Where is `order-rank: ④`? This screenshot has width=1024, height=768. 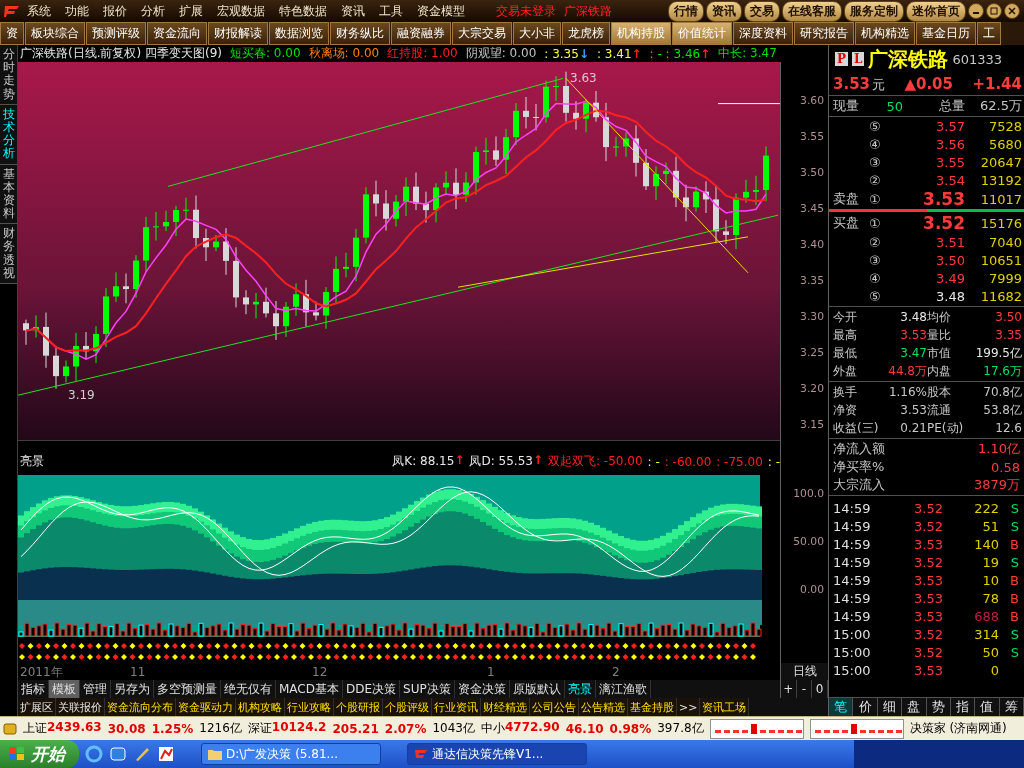
order-rank: ④ is located at coordinates (875, 144).